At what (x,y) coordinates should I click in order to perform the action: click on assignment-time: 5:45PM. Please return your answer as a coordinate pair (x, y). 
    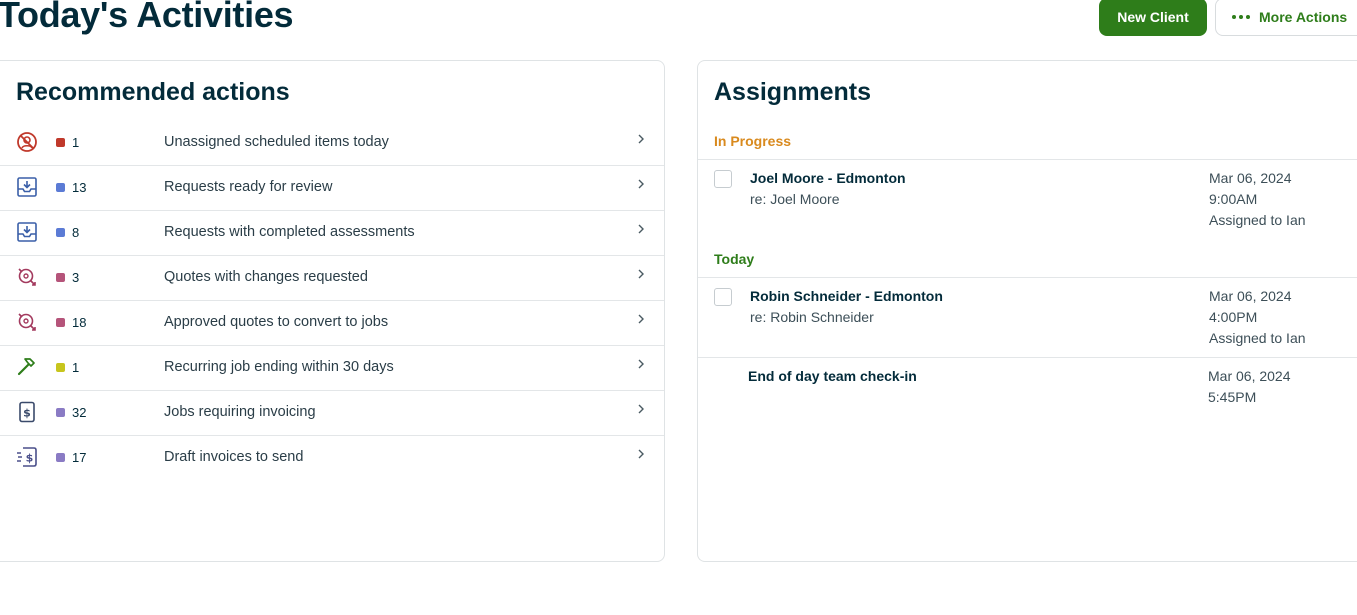
    Looking at the image, I should click on (1232, 397).